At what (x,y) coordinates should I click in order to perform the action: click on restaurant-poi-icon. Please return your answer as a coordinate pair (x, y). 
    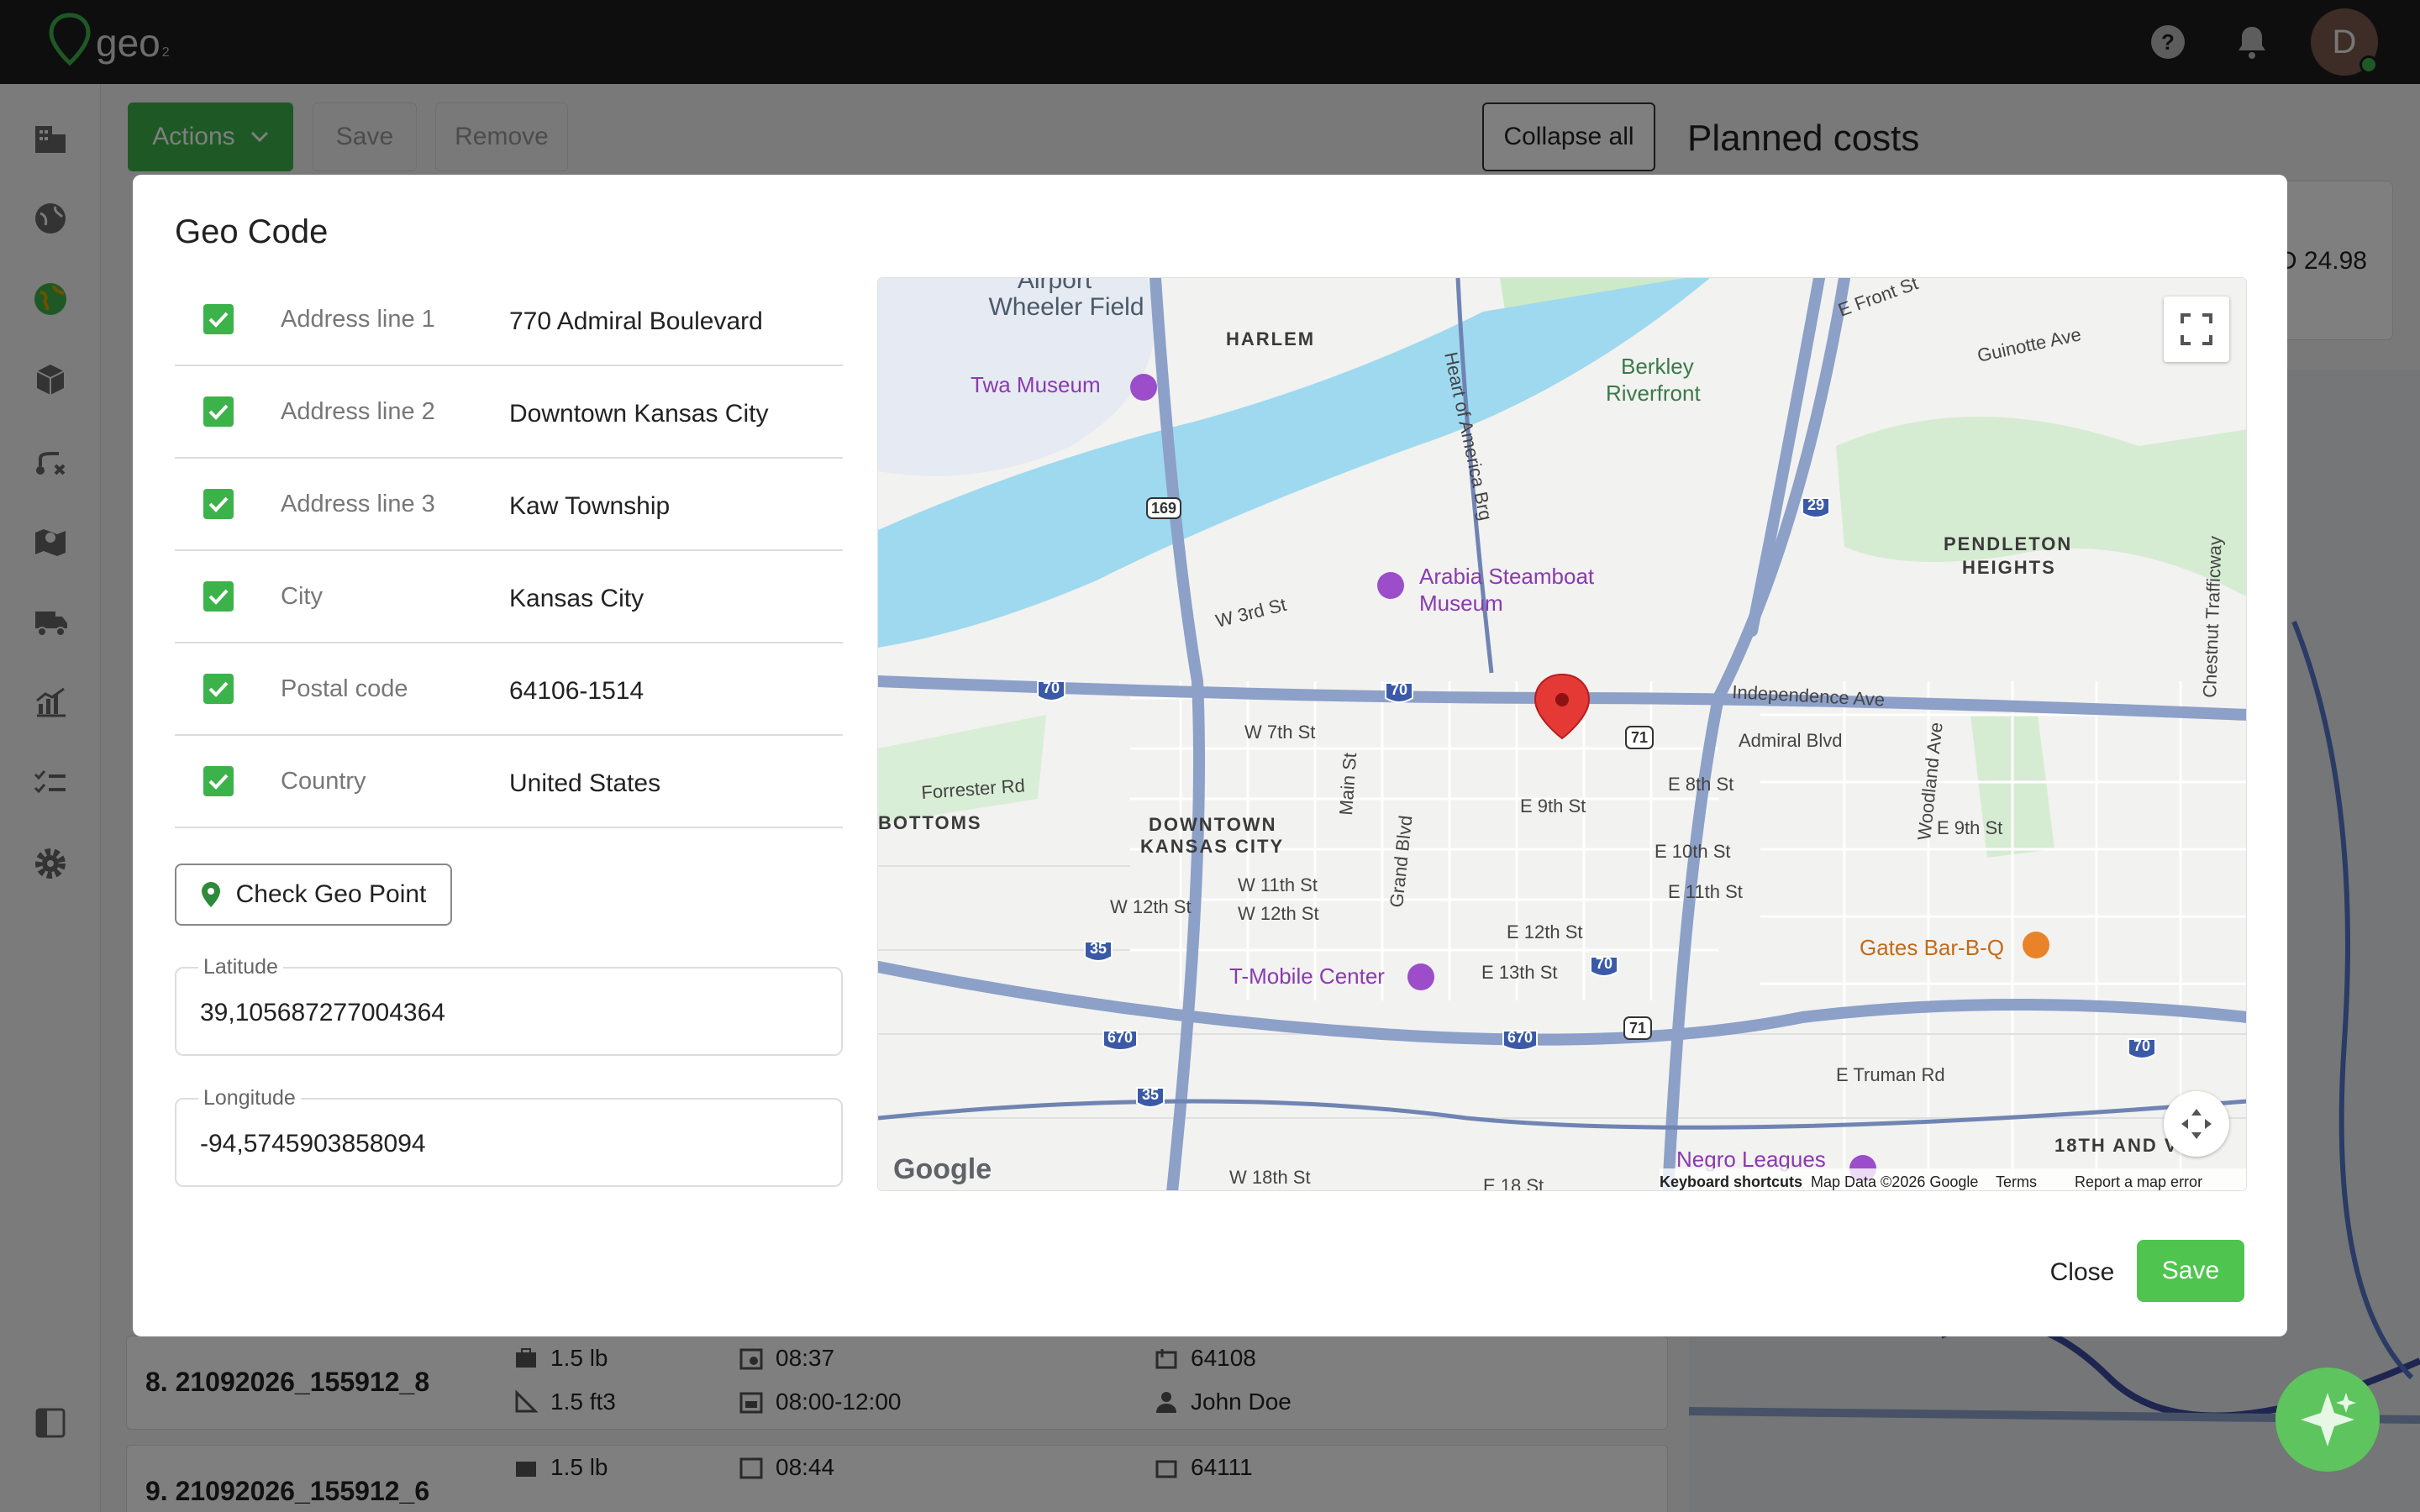
    Looking at the image, I should click on (2036, 945).